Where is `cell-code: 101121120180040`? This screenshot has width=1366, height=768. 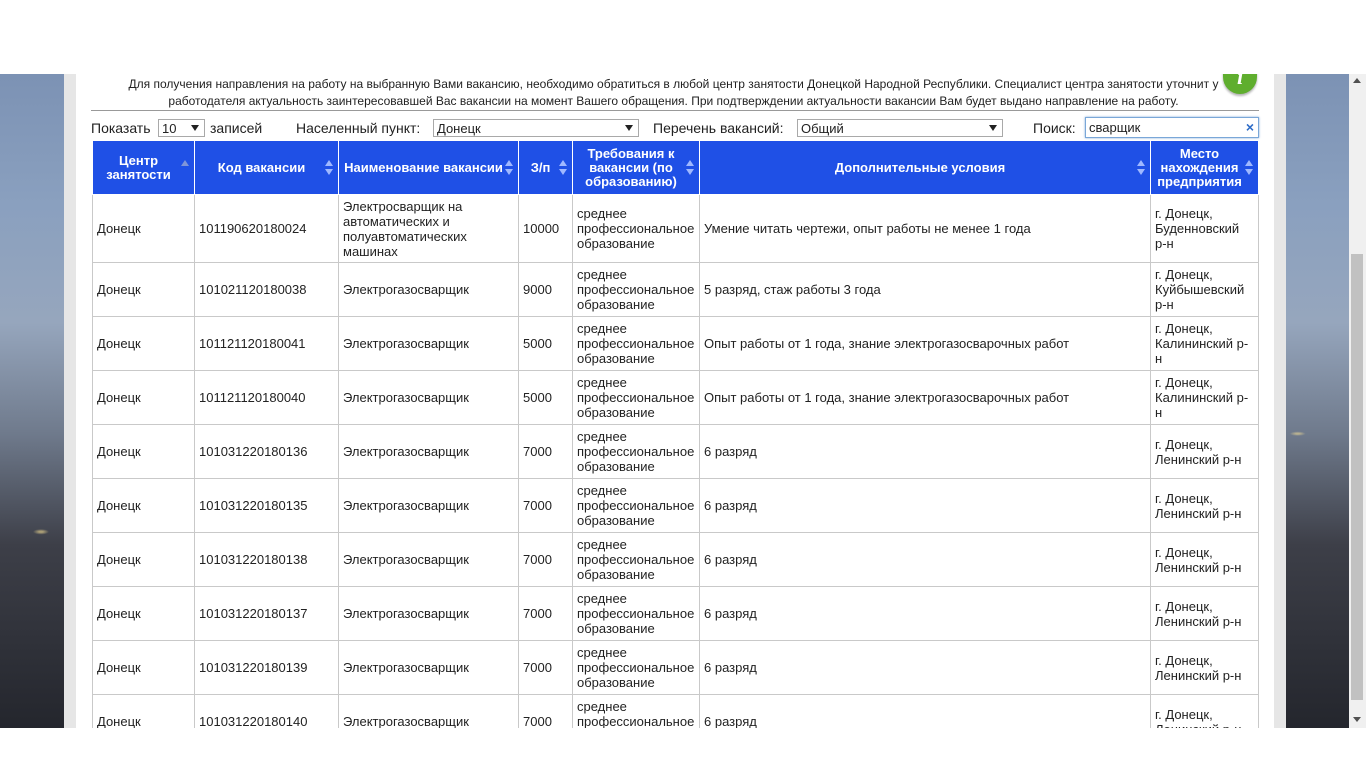
cell-code: 101121120180040 is located at coordinates (266, 397).